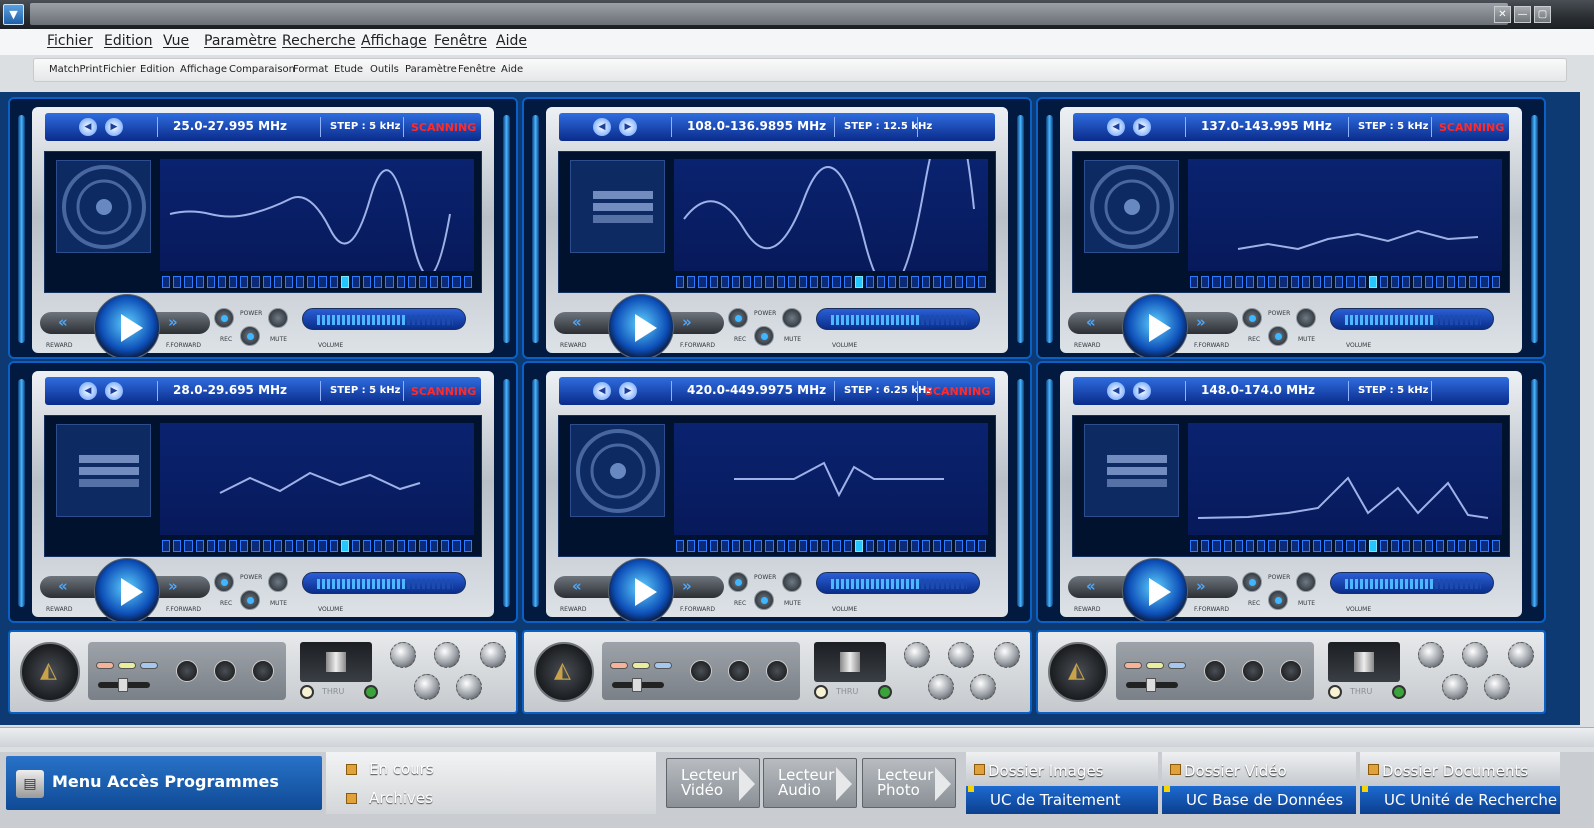  I want to click on toolbar-fenetre: Fenêtre, so click(477, 69).